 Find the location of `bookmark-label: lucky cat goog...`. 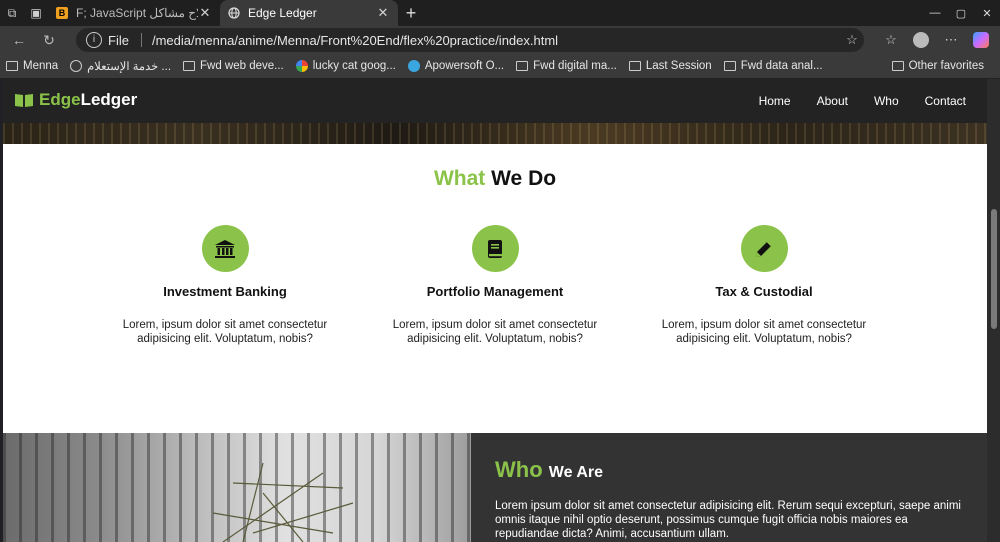

bookmark-label: lucky cat goog... is located at coordinates (354, 66).